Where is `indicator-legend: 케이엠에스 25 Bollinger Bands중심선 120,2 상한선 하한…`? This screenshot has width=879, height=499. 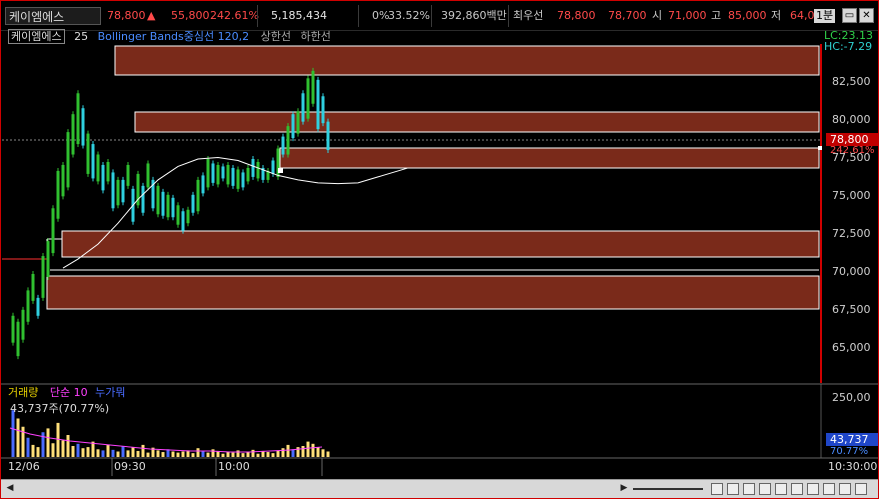
indicator-legend: 케이엠에스 25 Bollinger Bands중심선 120,2 상한선 하한… is located at coordinates (169, 36).